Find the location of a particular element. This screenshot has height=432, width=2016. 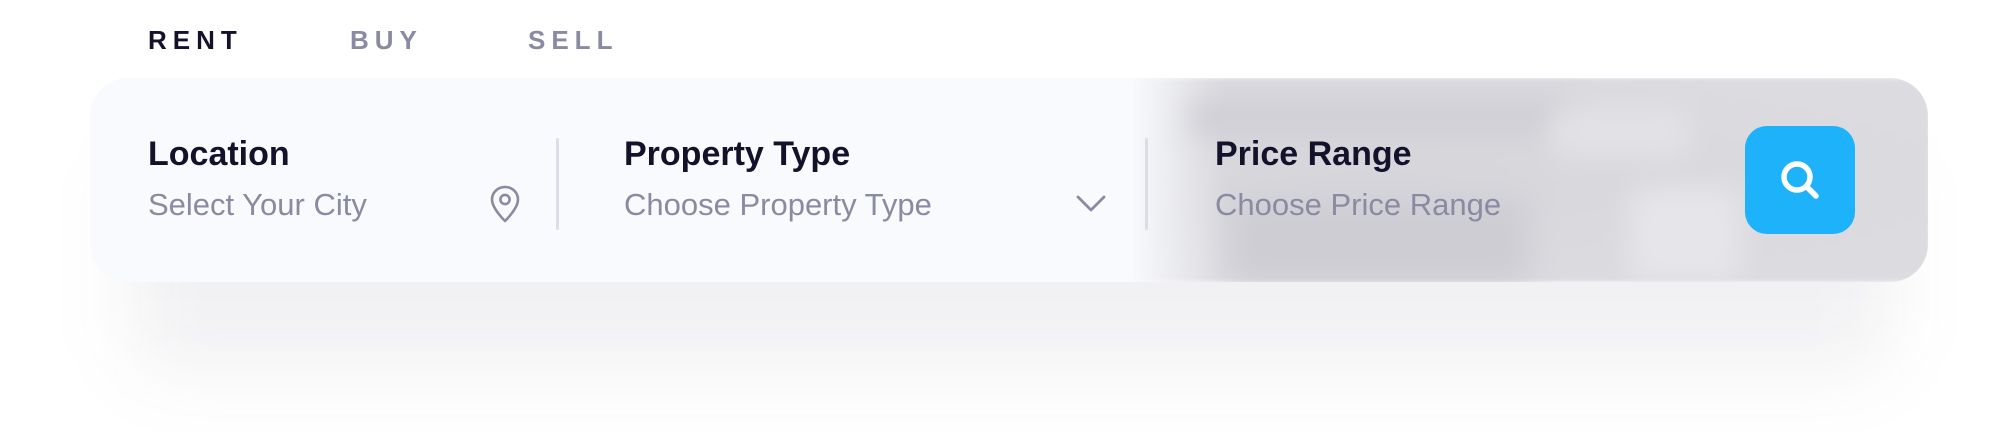

tab-sell: SELL is located at coordinates (573, 40).